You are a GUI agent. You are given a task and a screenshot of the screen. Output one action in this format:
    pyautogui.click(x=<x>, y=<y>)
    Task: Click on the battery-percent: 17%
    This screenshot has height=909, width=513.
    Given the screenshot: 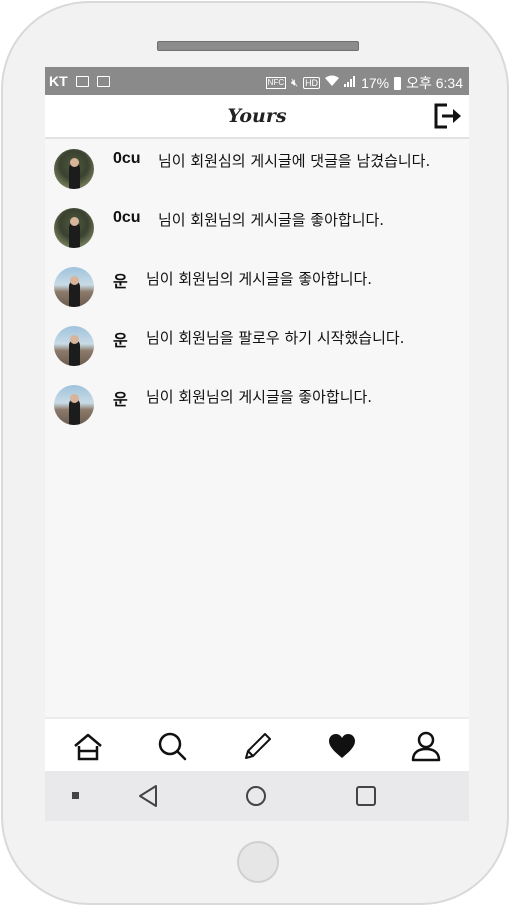 What is the action you would take?
    pyautogui.click(x=375, y=83)
    